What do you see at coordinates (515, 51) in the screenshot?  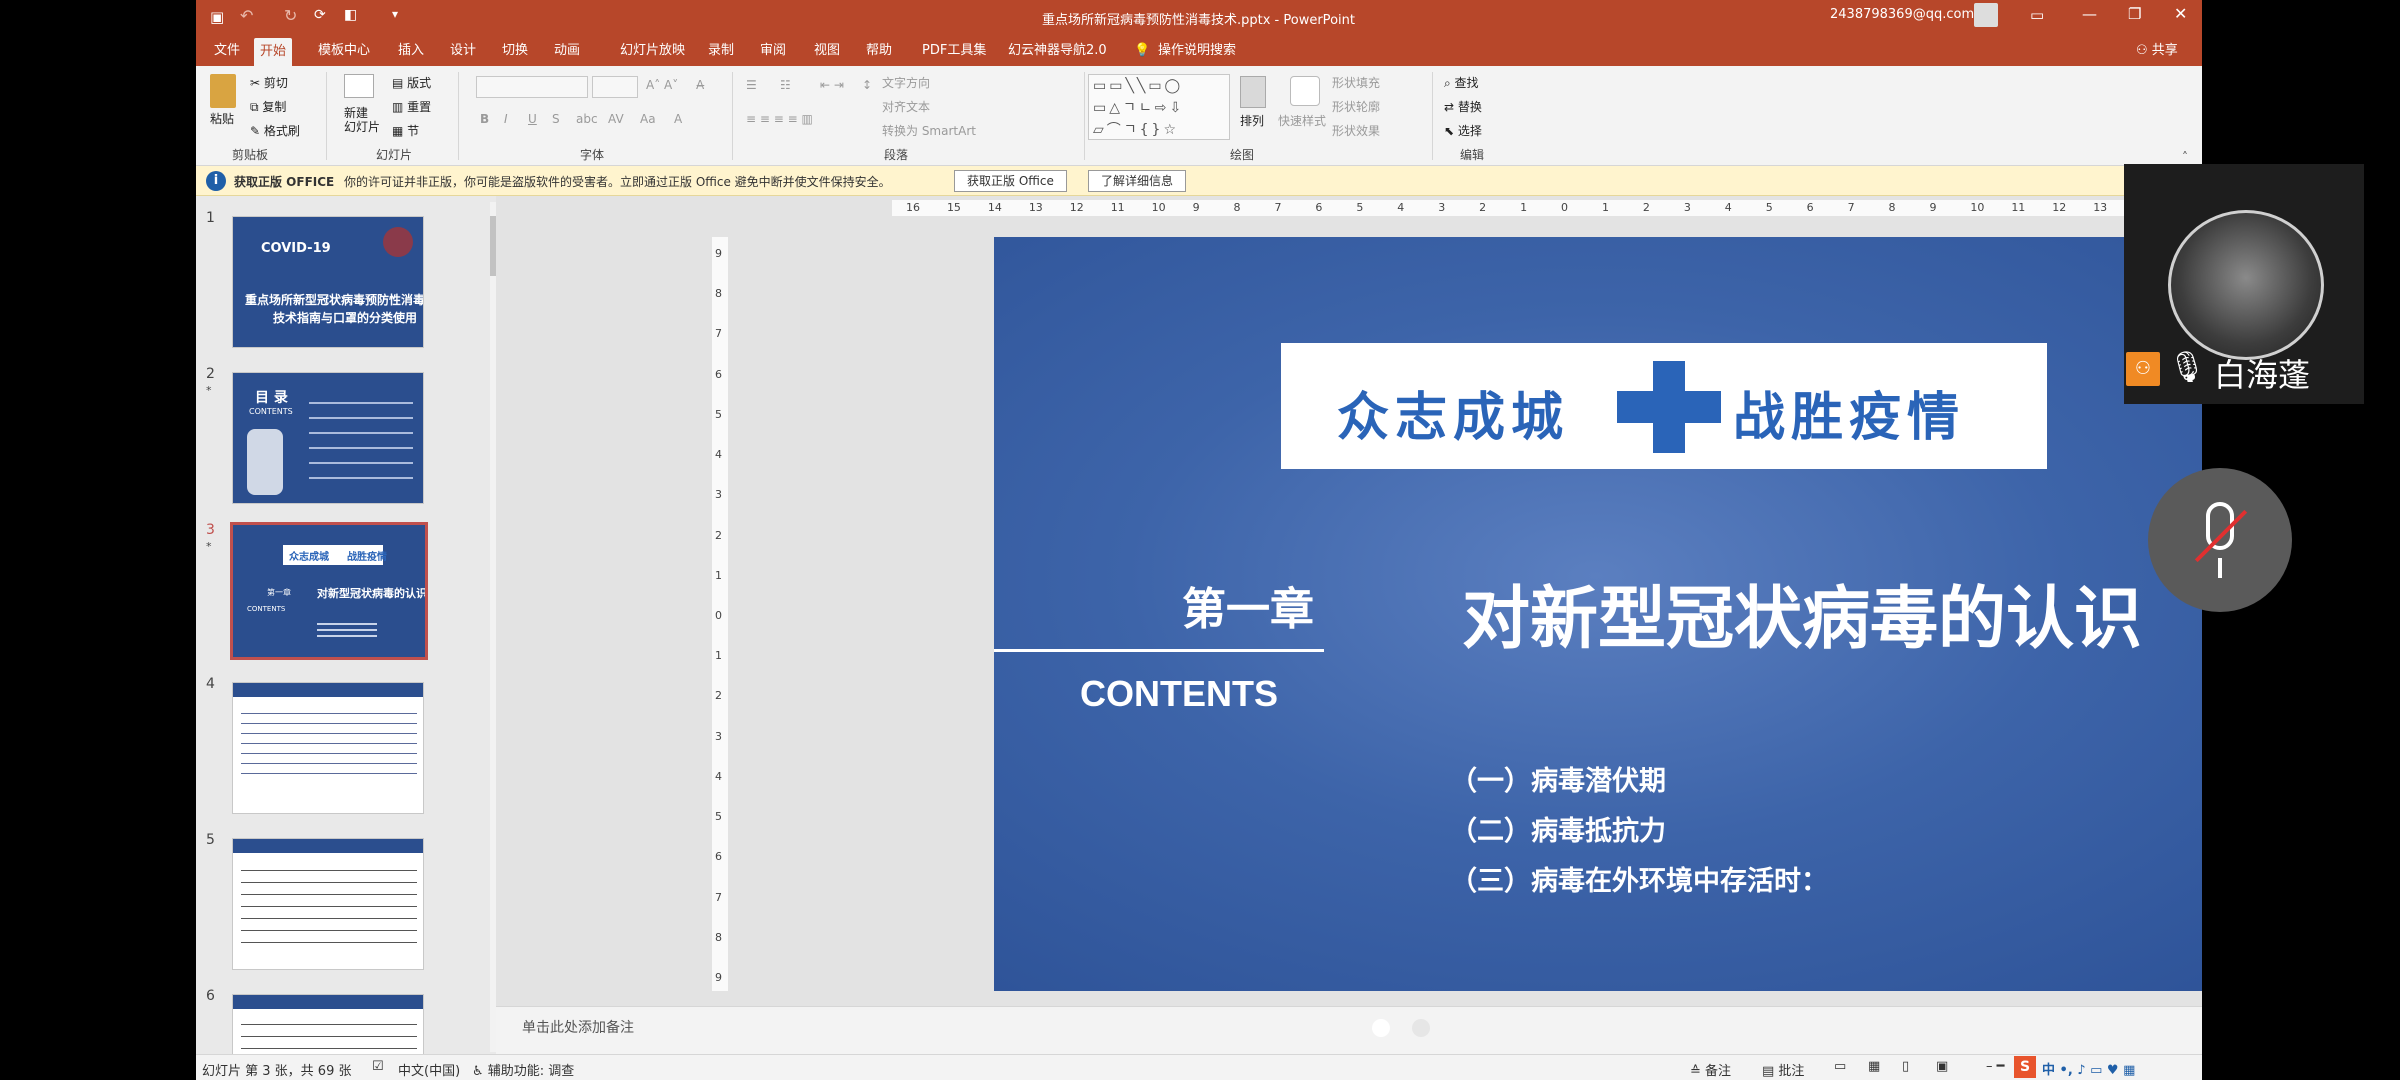 I see `tab-transitions: 切换` at bounding box center [515, 51].